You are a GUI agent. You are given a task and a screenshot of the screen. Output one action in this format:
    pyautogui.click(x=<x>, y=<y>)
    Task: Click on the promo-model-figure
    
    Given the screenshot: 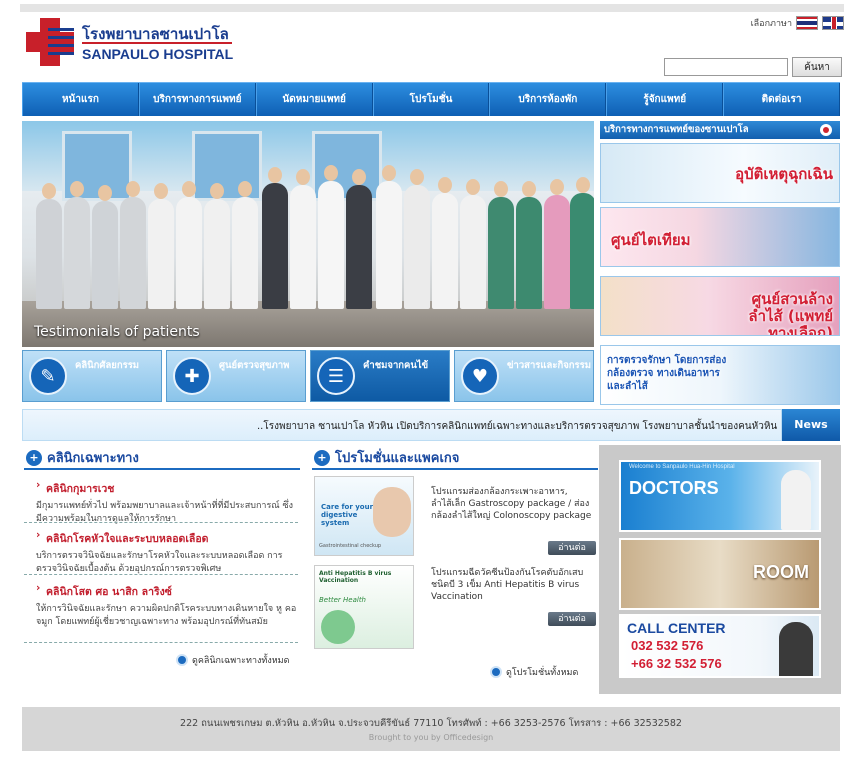 What is the action you would take?
    pyautogui.click(x=392, y=512)
    